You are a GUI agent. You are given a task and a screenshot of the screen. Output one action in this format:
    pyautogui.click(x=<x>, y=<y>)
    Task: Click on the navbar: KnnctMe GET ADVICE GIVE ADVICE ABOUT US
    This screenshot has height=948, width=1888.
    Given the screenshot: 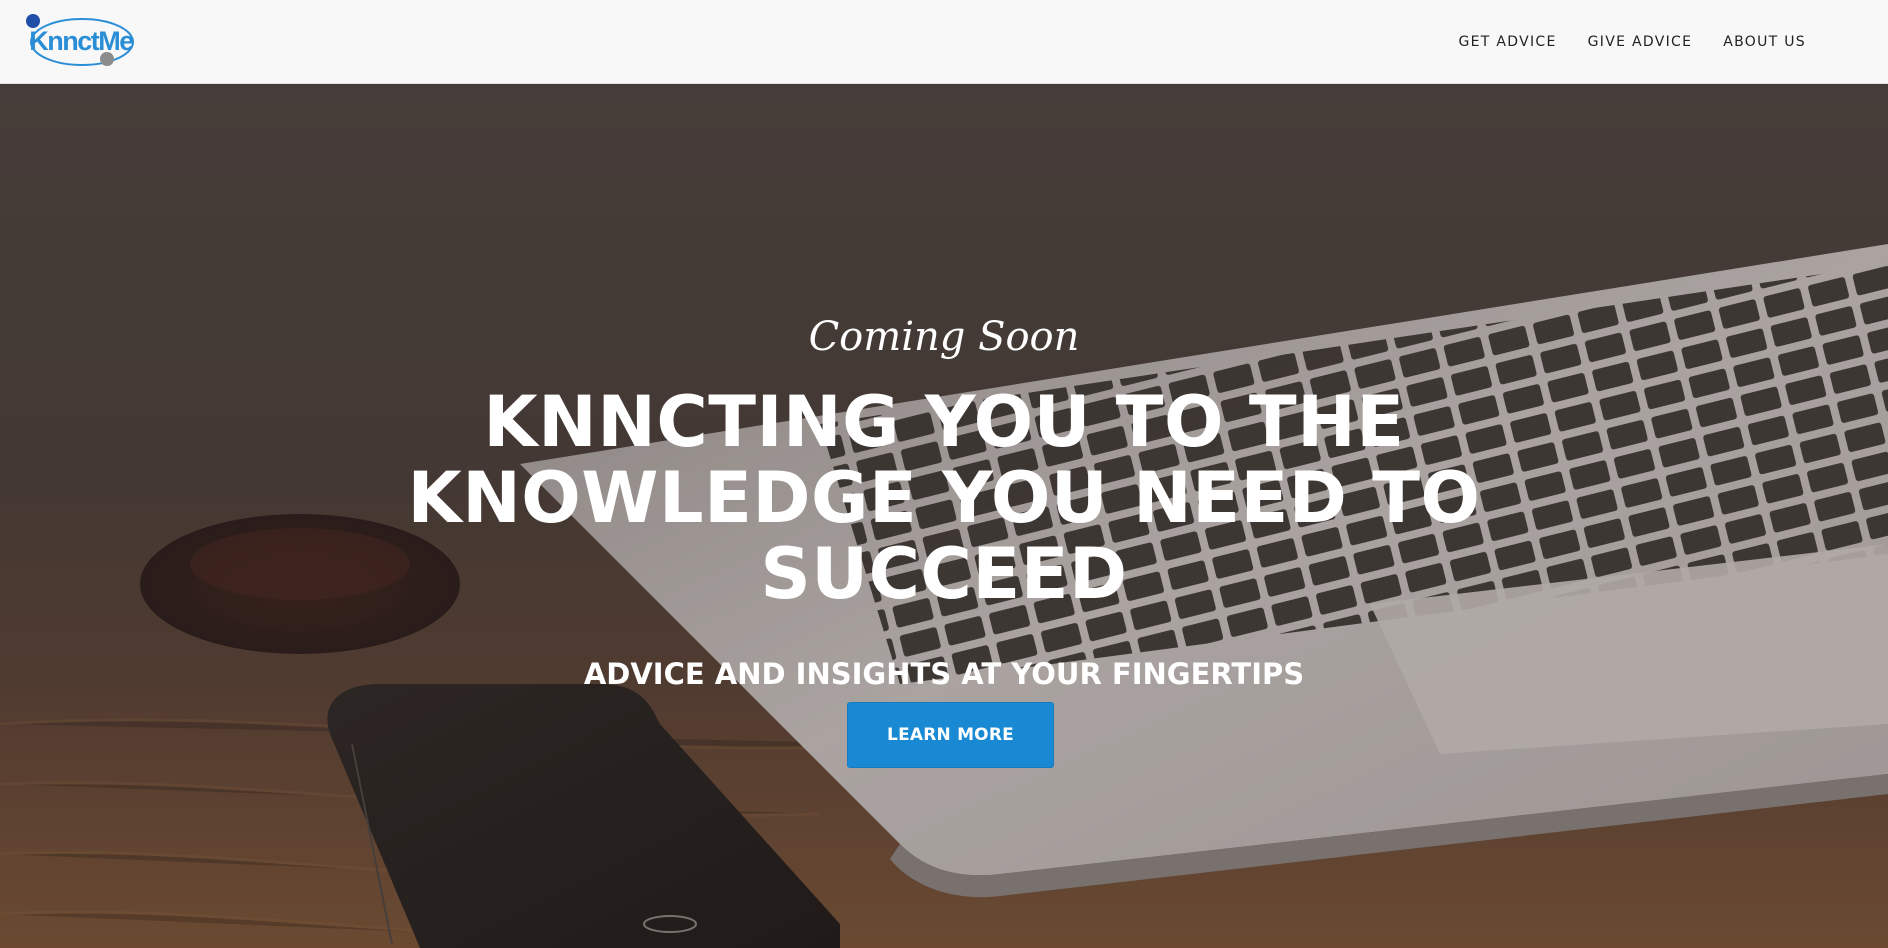 What is the action you would take?
    pyautogui.click(x=944, y=42)
    